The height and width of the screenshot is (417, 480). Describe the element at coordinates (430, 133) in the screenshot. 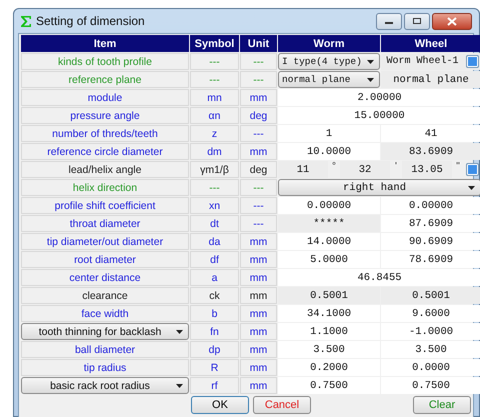

I see `value-field: 41` at that location.